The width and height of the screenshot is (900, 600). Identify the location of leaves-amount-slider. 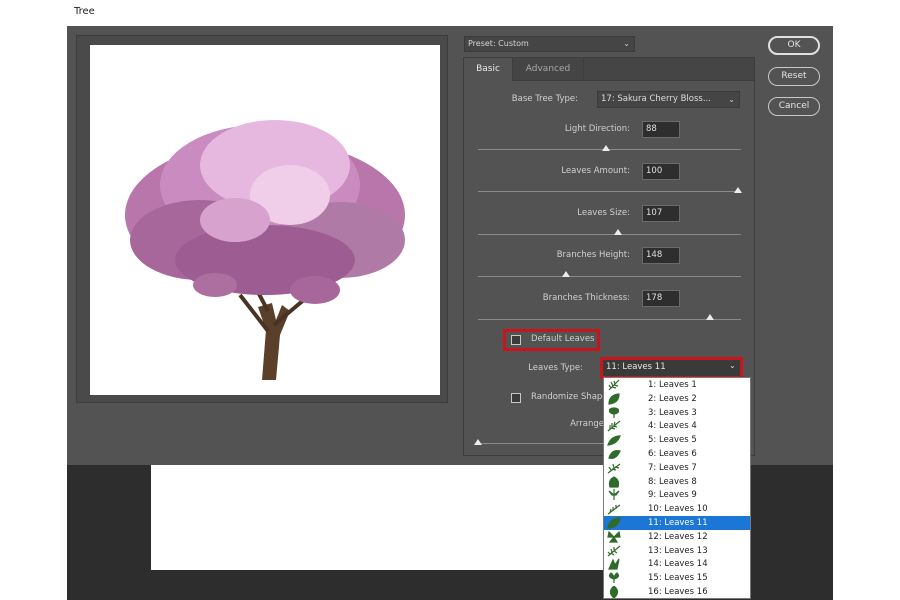
(609, 191).